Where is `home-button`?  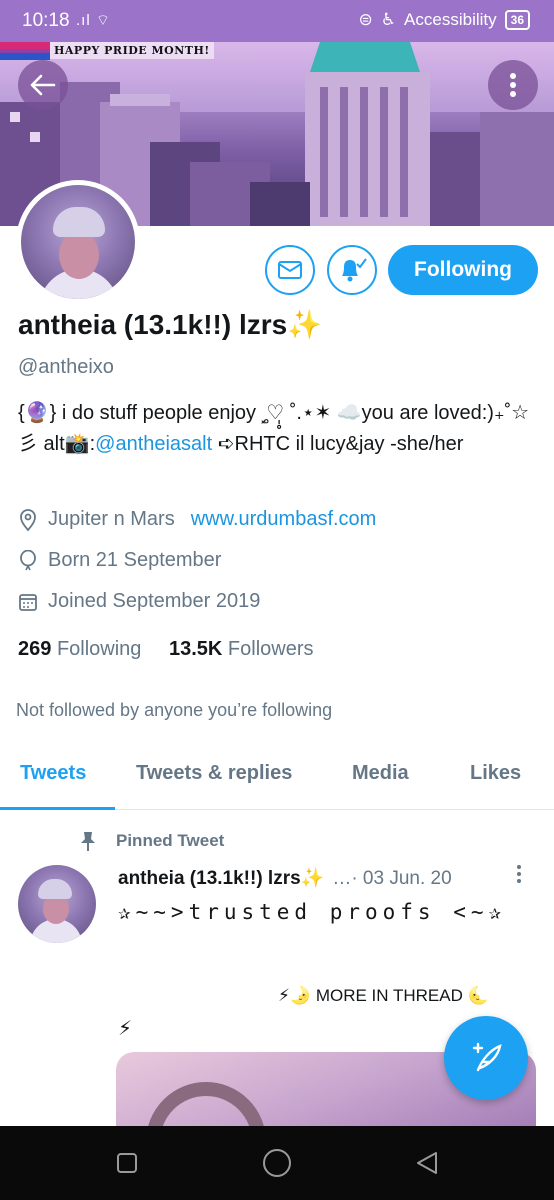
home-button is located at coordinates (277, 1163).